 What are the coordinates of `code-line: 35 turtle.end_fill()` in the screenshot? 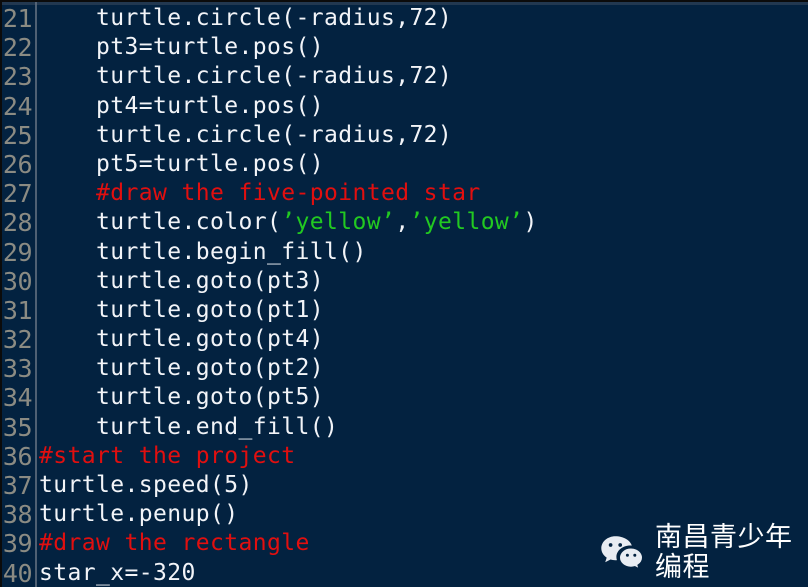 It's located at (405, 427).